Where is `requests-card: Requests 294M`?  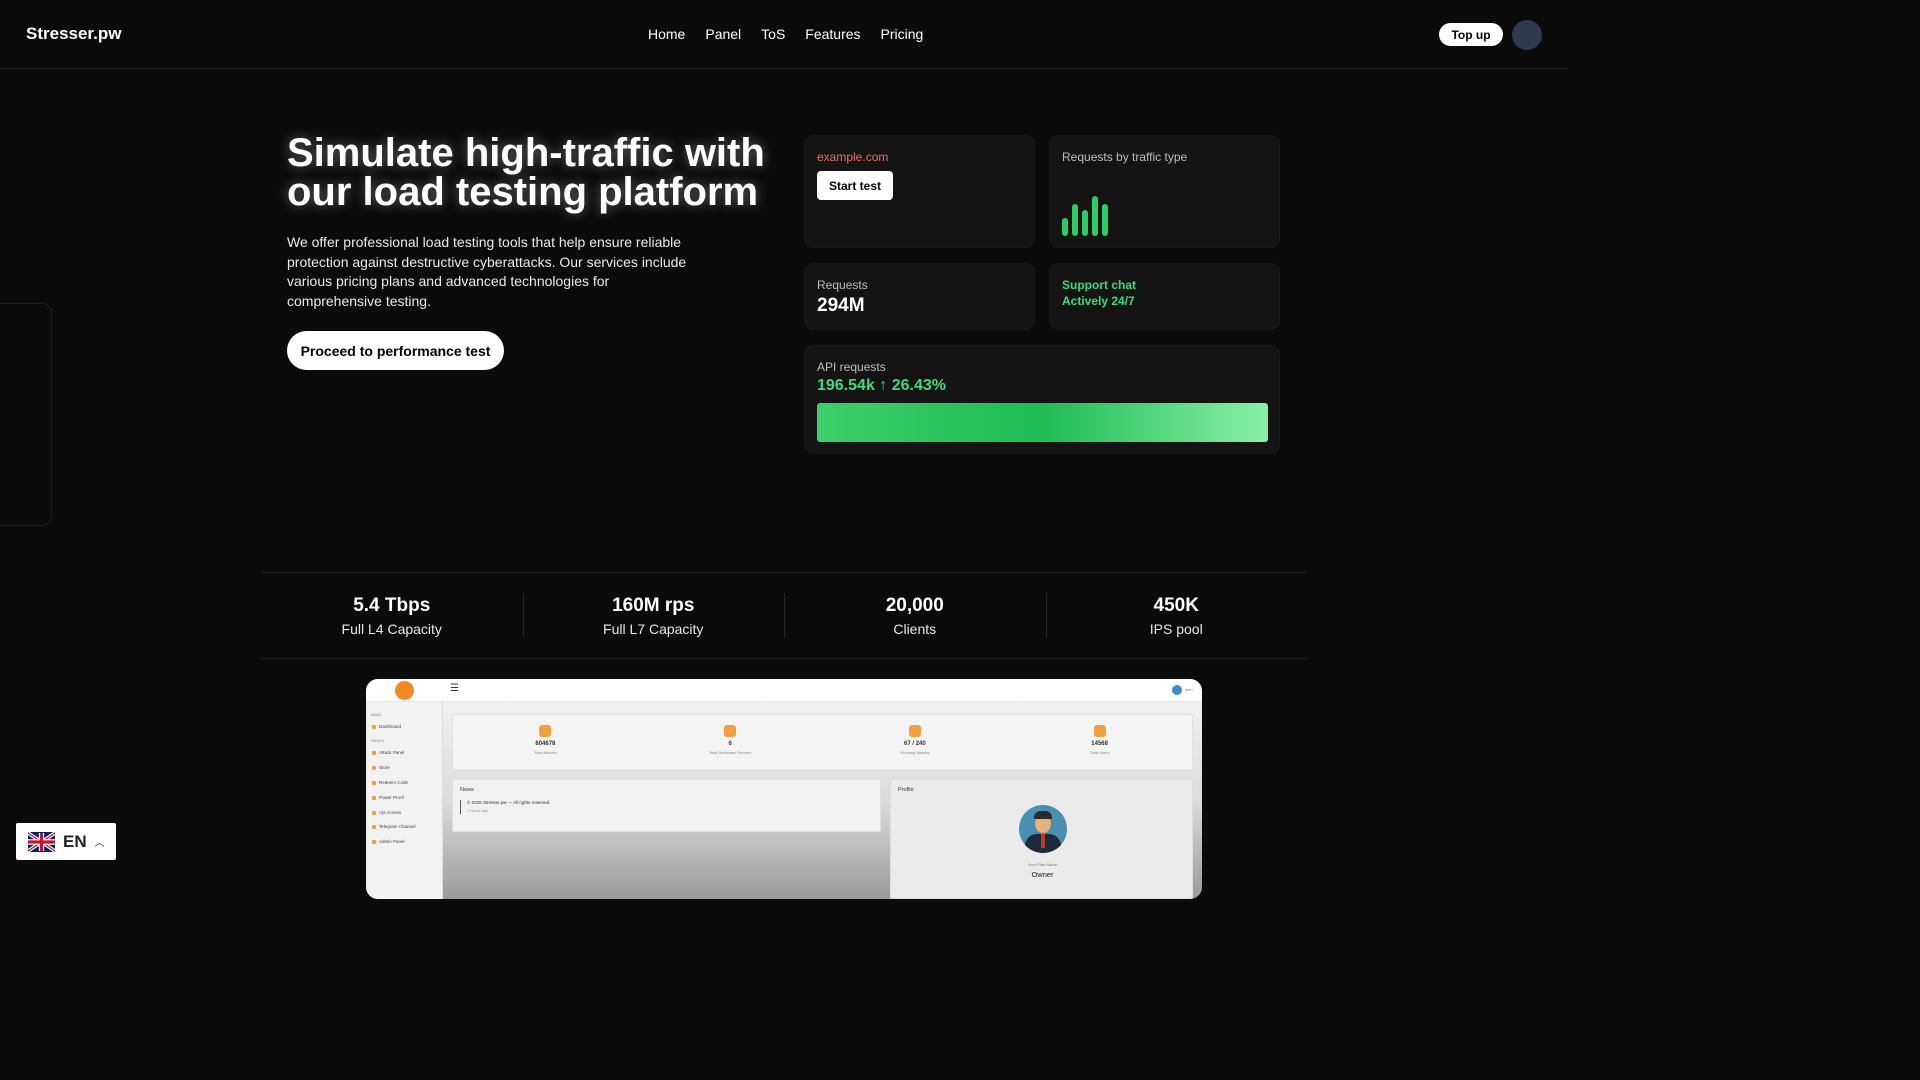
requests-card: Requests 294M is located at coordinates (919, 296).